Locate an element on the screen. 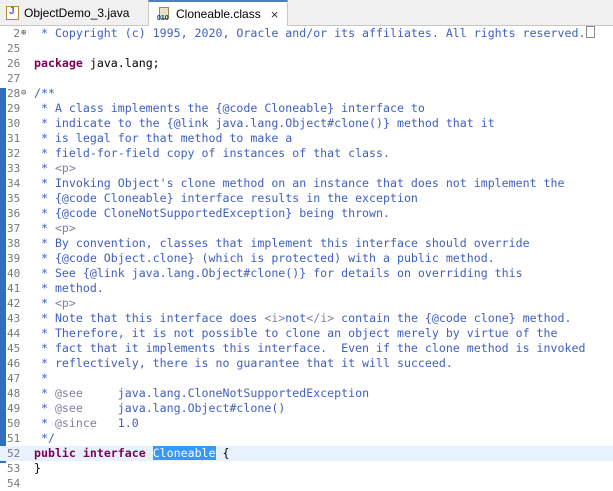 Image resolution: width=613 pixels, height=491 pixels. code-line: 54 is located at coordinates (306, 483).